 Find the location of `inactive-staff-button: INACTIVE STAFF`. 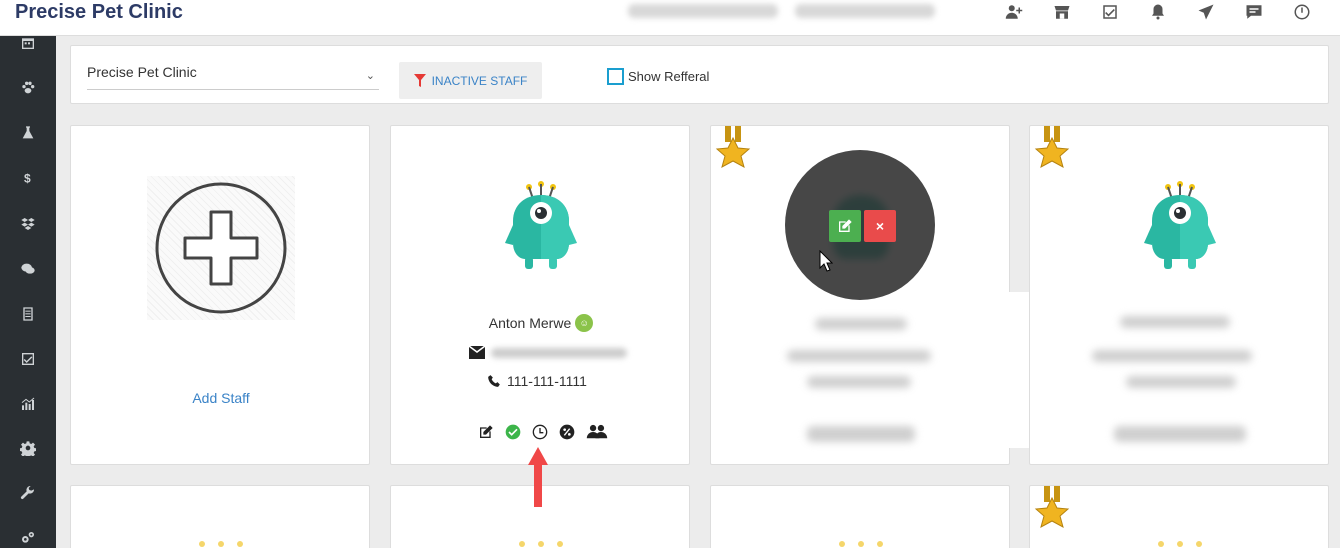

inactive-staff-button: INACTIVE STAFF is located at coordinates (470, 80).